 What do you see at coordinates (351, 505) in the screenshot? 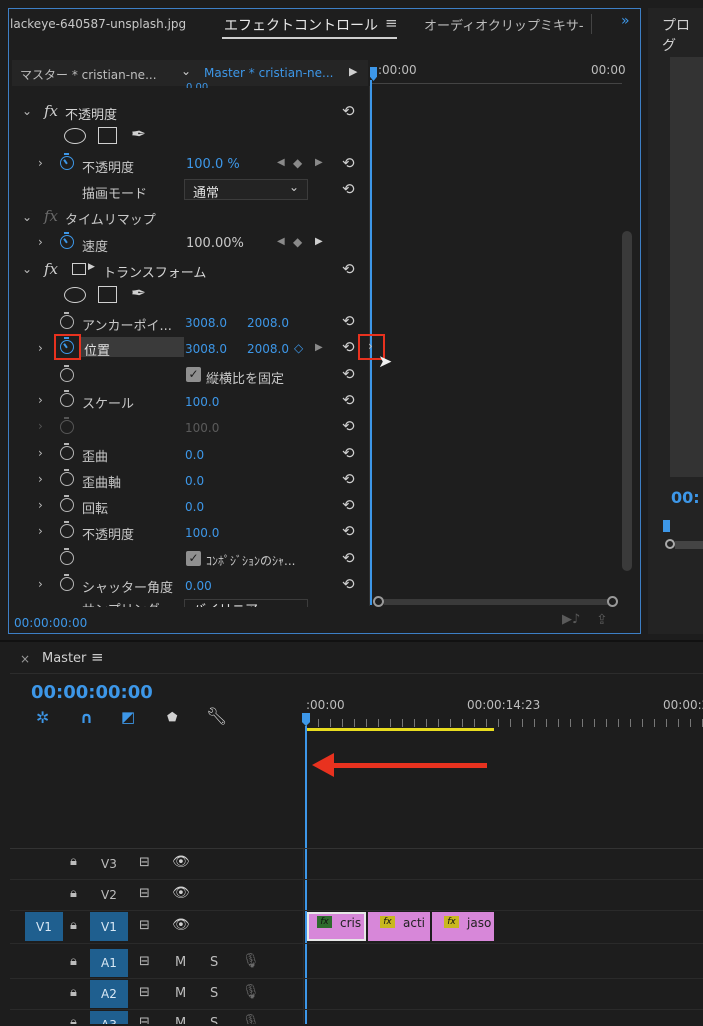
I see `rotation-reset-icon: ⟲` at bounding box center [351, 505].